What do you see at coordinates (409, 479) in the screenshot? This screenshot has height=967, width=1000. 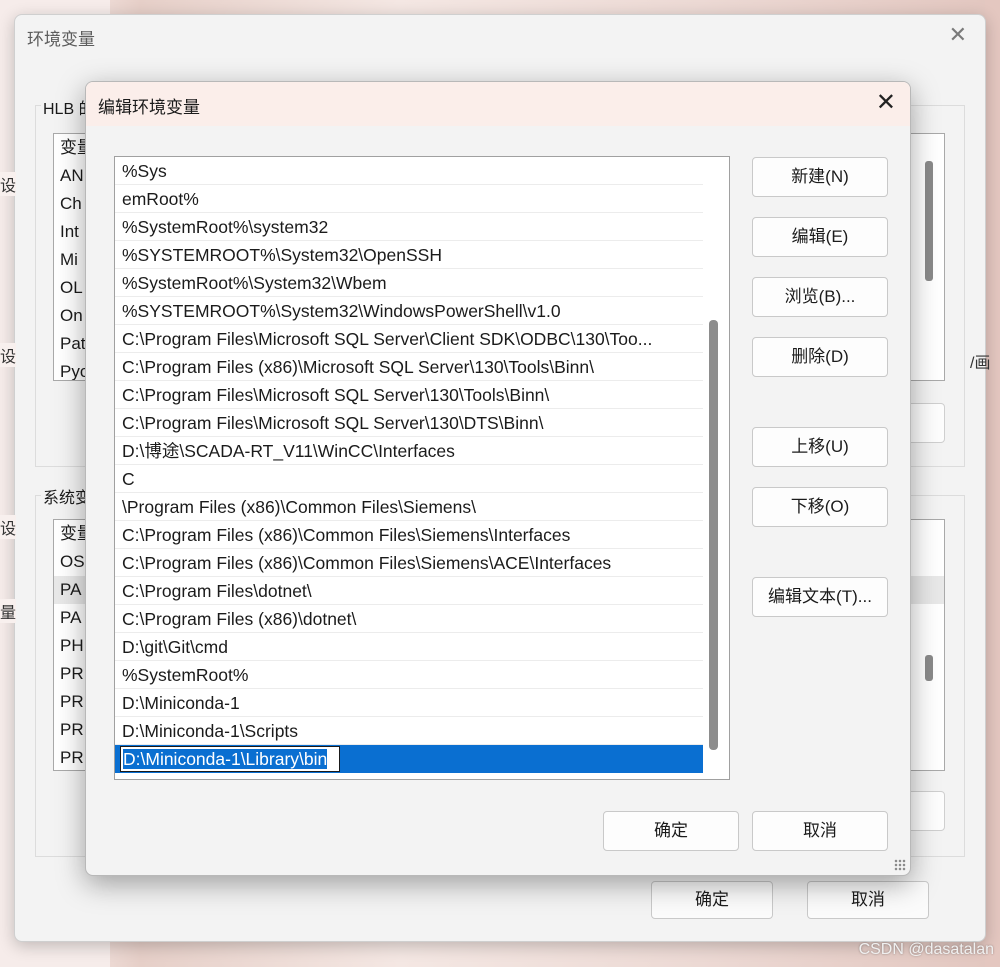 I see `path-row: C` at bounding box center [409, 479].